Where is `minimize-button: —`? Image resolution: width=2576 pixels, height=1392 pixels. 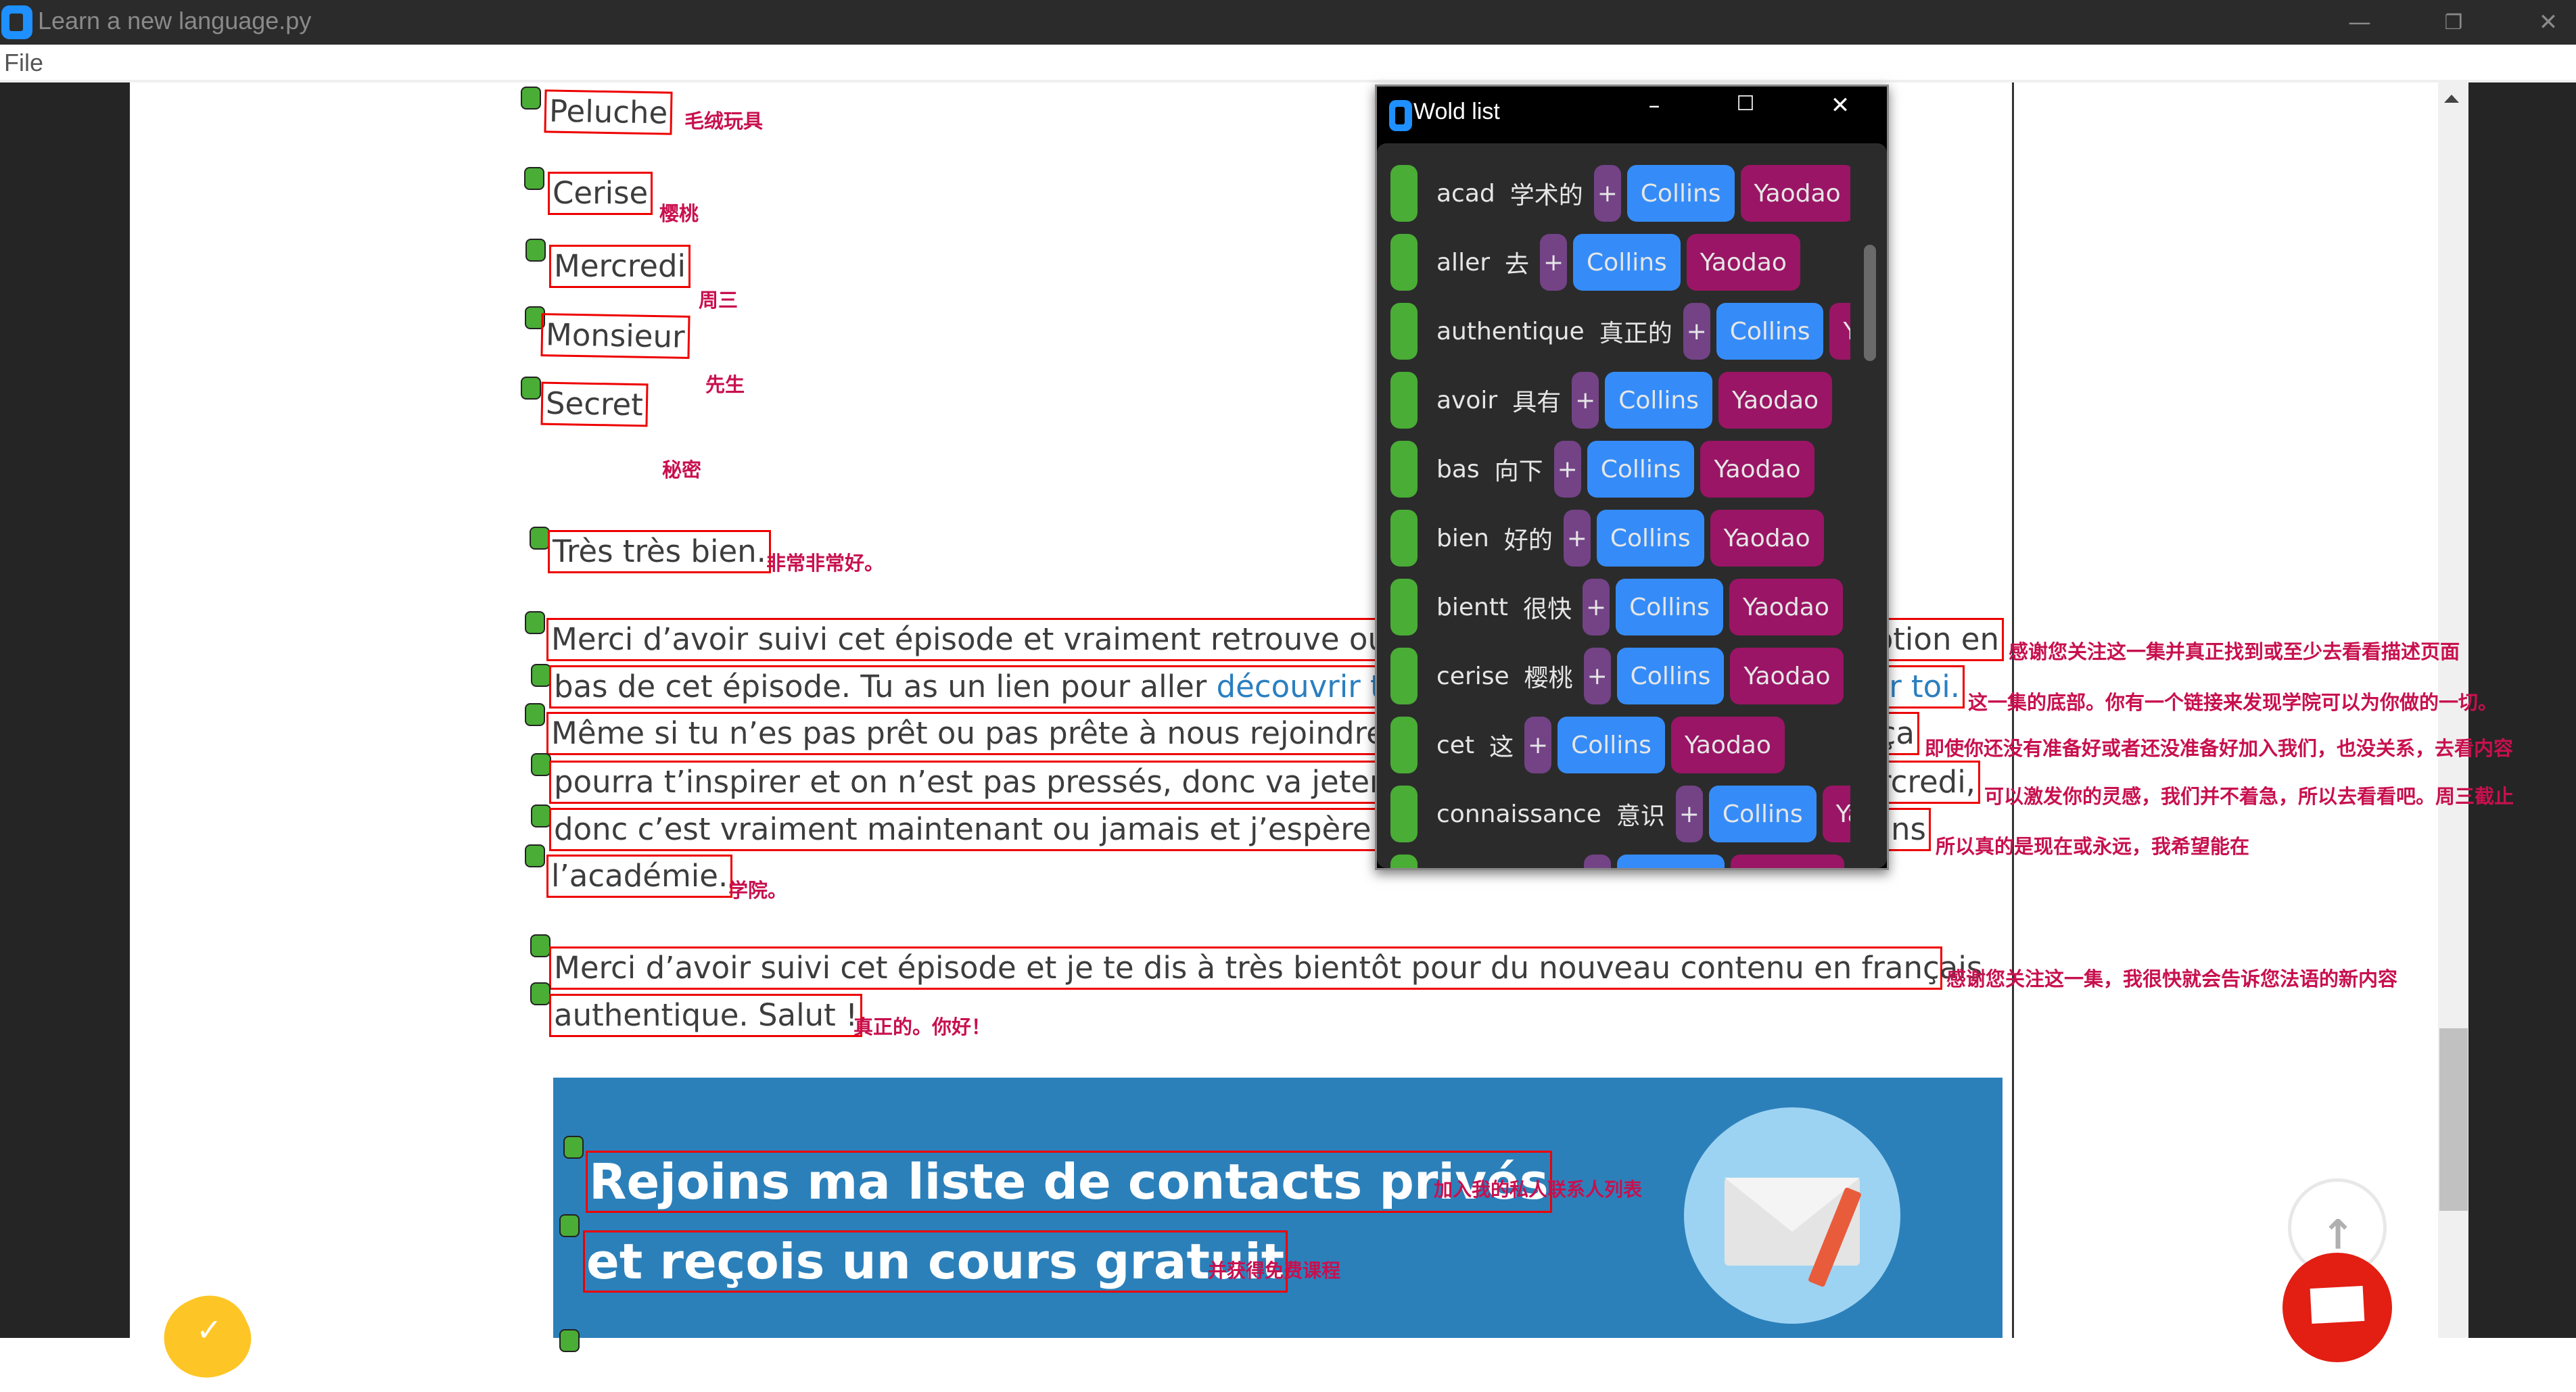
minimize-button: — is located at coordinates (2359, 22).